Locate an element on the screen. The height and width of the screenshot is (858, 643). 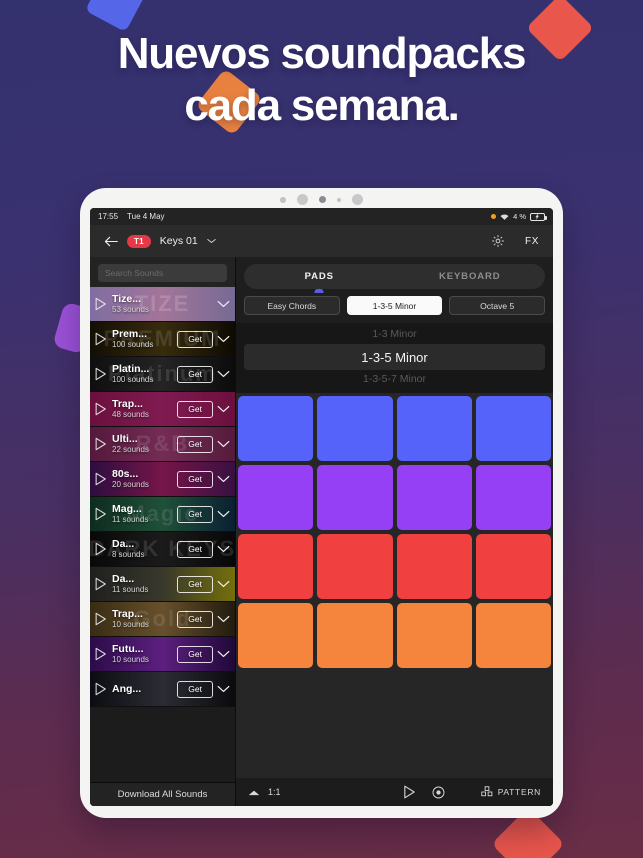
battery-percent-label: 4 % is located at coordinates (519, 216).